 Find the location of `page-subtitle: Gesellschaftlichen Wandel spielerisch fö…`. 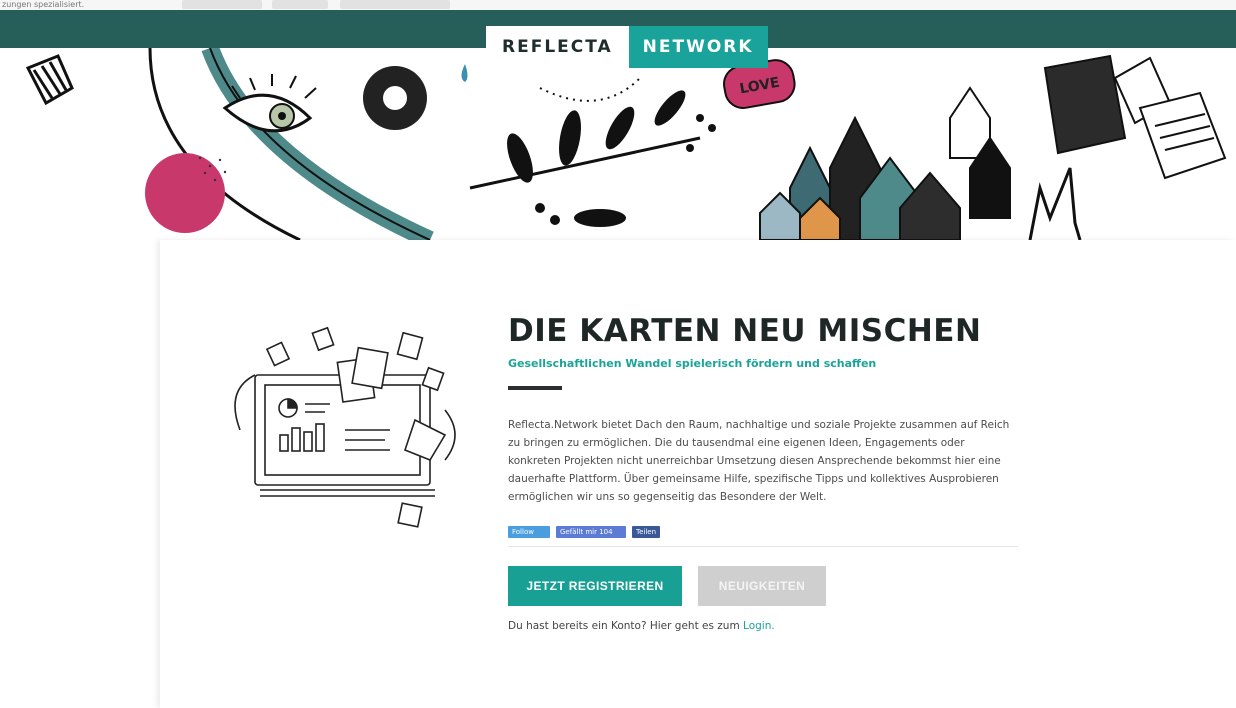

page-subtitle: Gesellschaftlichen Wandel spielerisch fö… is located at coordinates (692, 363).